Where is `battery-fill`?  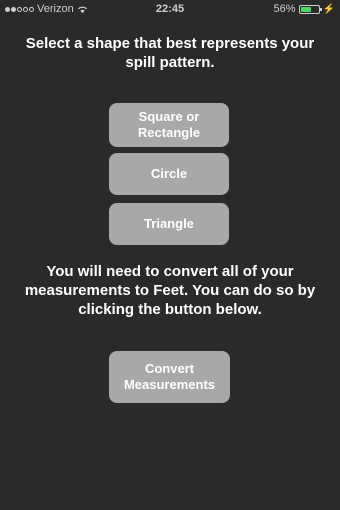
battery-fill is located at coordinates (305, 9).